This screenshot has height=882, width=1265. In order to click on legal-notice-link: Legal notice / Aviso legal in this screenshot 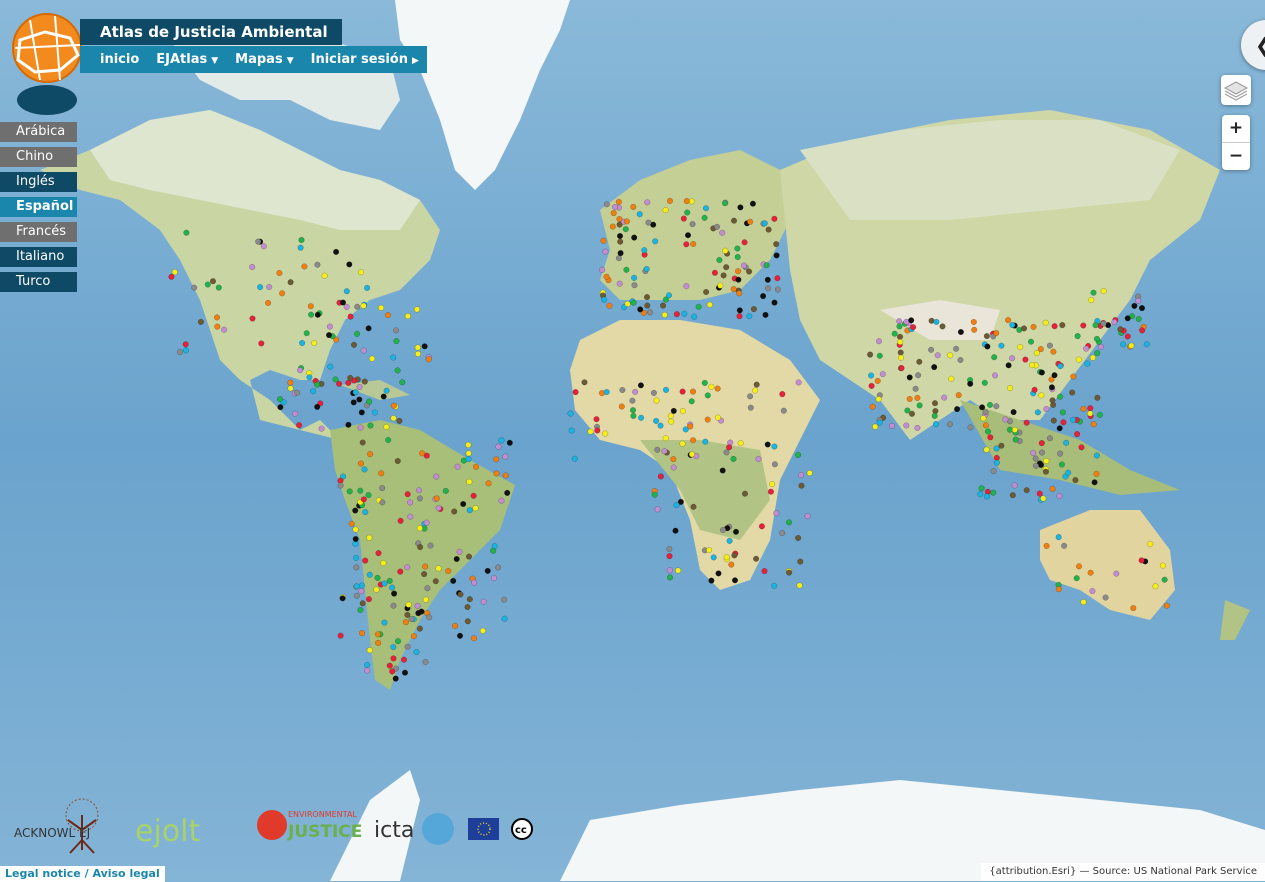, I will do `click(82, 874)`.